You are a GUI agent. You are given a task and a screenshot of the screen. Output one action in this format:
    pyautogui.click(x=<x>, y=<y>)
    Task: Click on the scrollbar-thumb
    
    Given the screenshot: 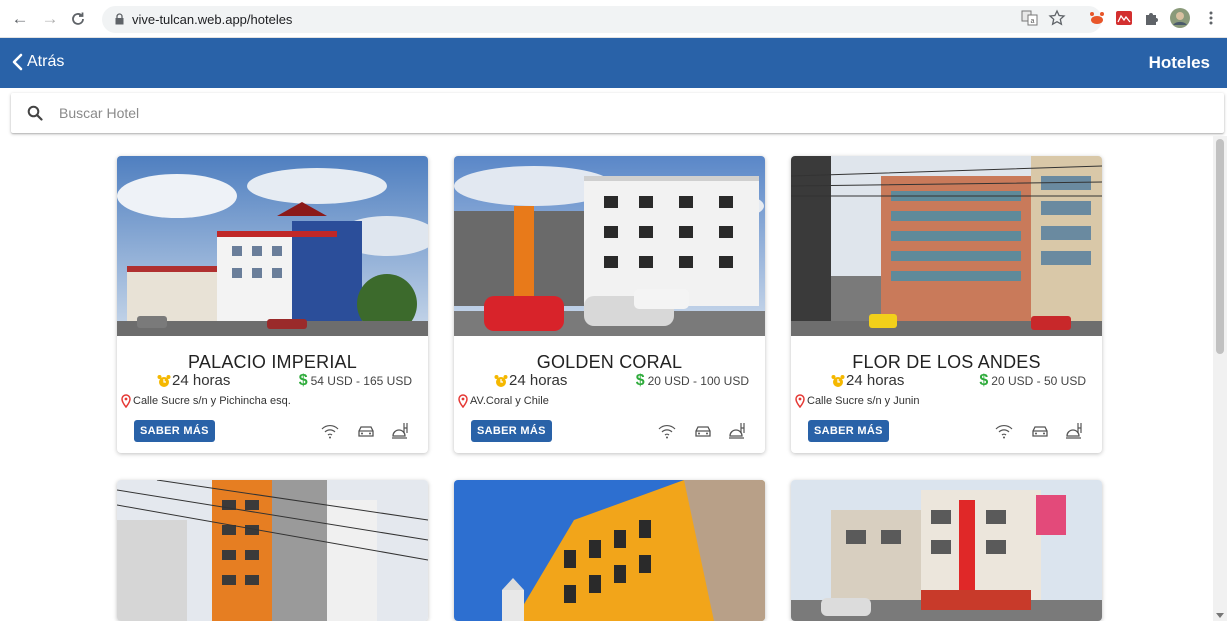 What is the action you would take?
    pyautogui.click(x=1220, y=246)
    